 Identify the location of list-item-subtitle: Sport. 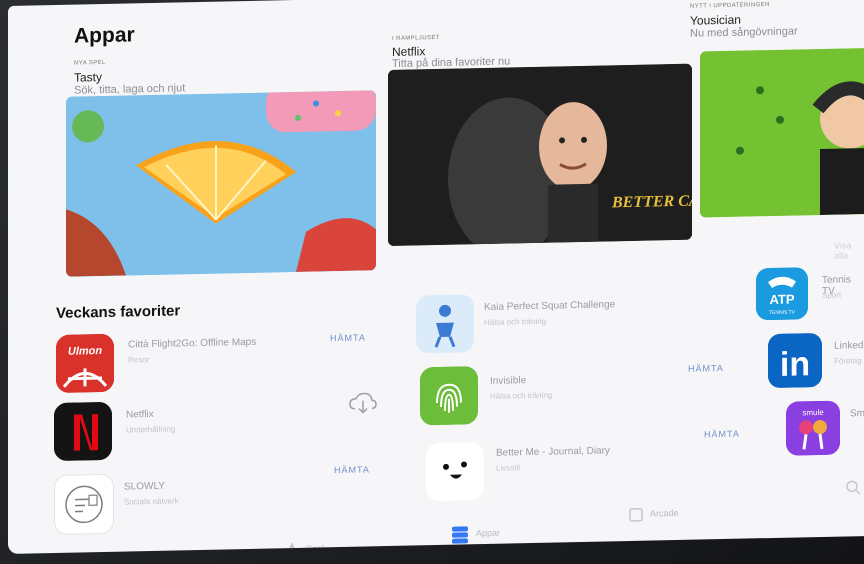
(832, 295).